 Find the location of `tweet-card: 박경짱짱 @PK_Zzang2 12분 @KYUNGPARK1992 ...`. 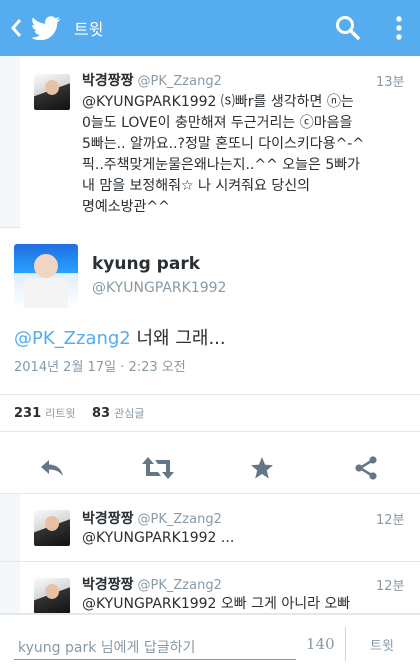

tweet-card: 박경짱짱 @PK_Zzang2 12분 @KYUNGPARK1992 ... is located at coordinates (220, 527).